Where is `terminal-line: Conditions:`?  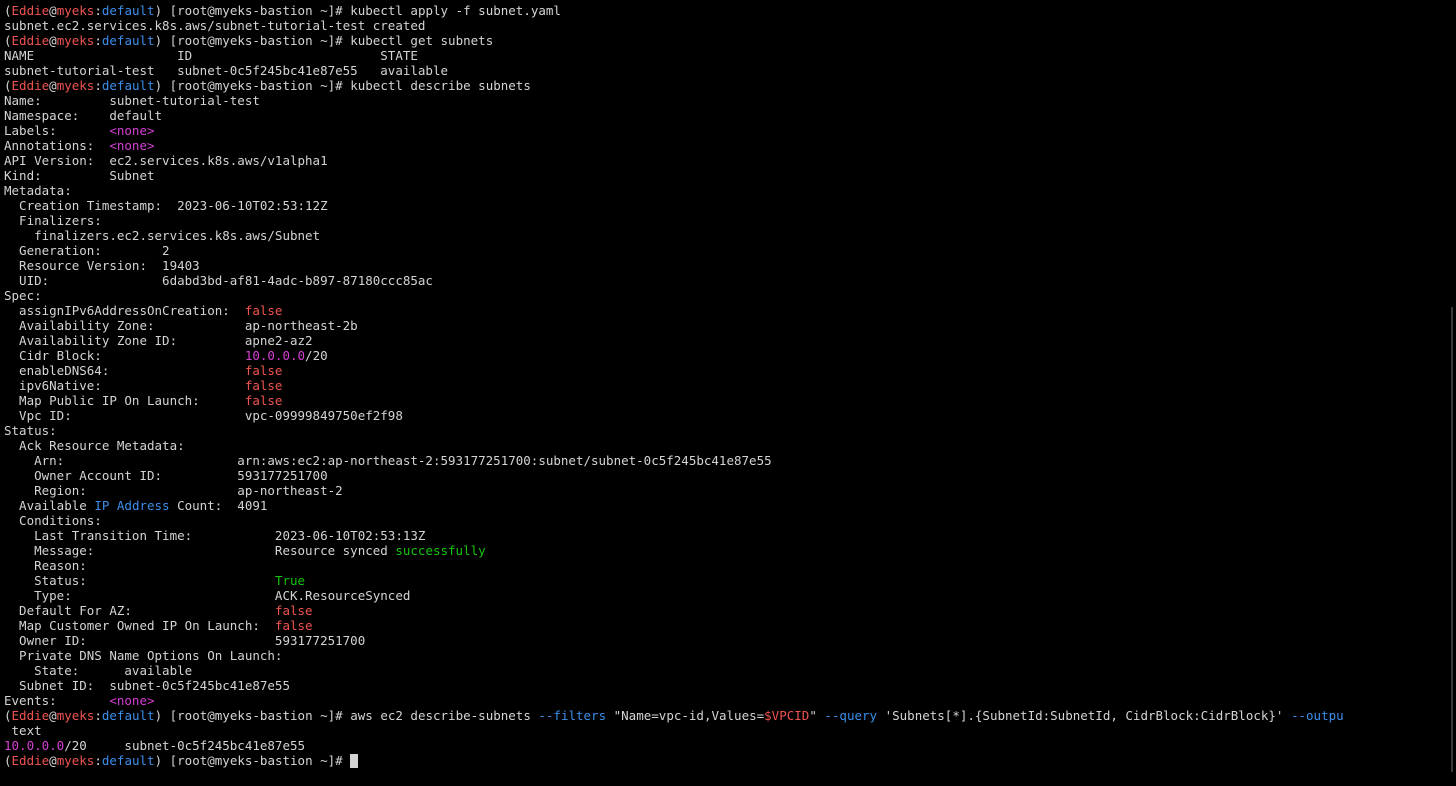 terminal-line: Conditions: is located at coordinates (724, 520).